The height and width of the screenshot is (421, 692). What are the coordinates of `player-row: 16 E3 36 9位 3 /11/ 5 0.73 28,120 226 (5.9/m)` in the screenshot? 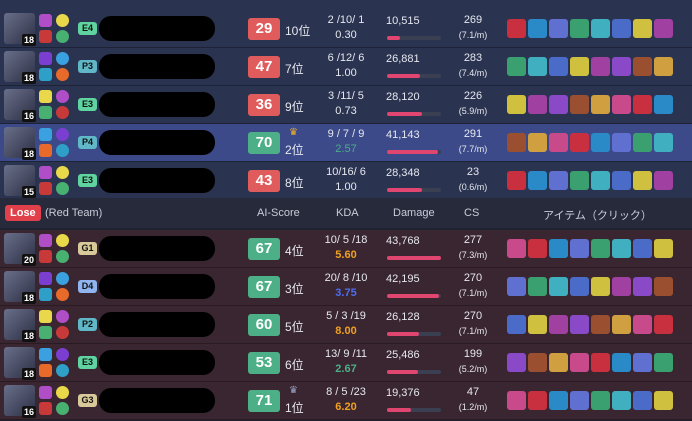 It's located at (346, 105).